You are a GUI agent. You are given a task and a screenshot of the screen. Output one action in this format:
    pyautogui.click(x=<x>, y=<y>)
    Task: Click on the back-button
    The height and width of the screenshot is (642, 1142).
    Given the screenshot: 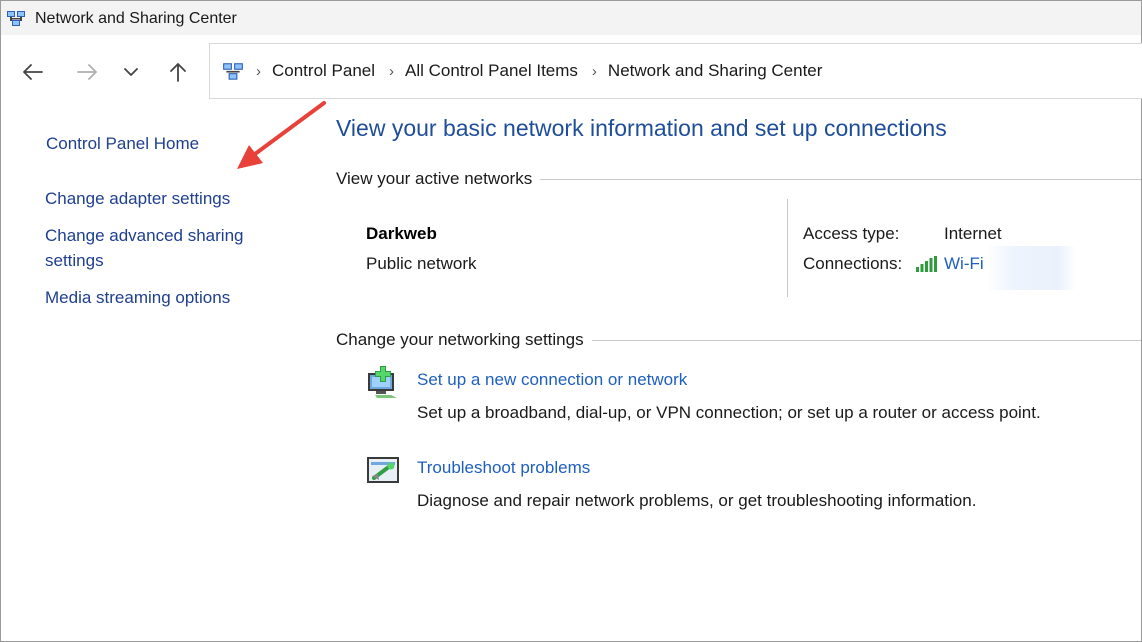 What is the action you would take?
    pyautogui.click(x=33, y=72)
    